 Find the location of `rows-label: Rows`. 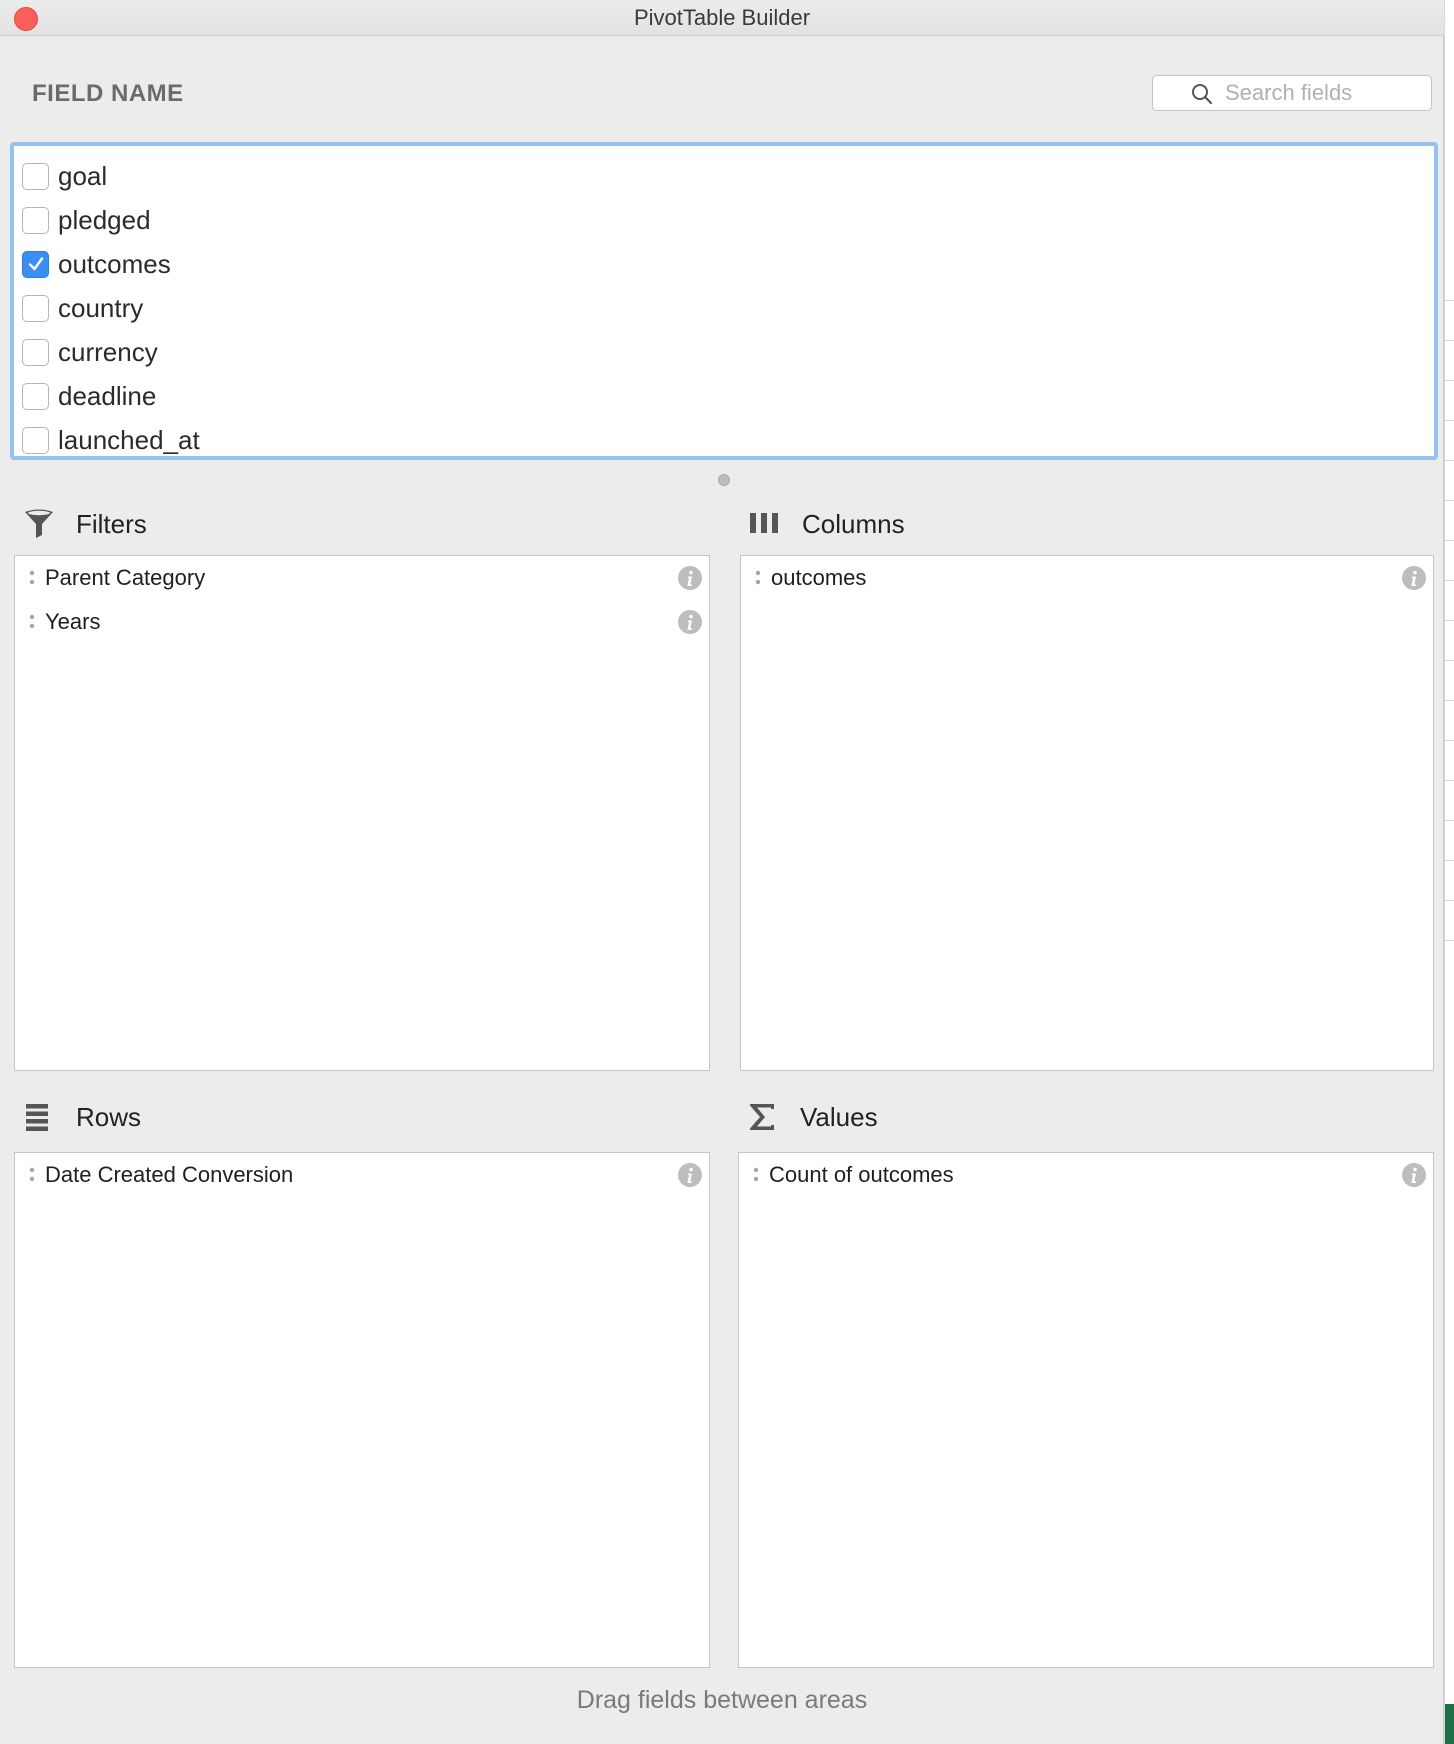

rows-label: Rows is located at coordinates (109, 1116).